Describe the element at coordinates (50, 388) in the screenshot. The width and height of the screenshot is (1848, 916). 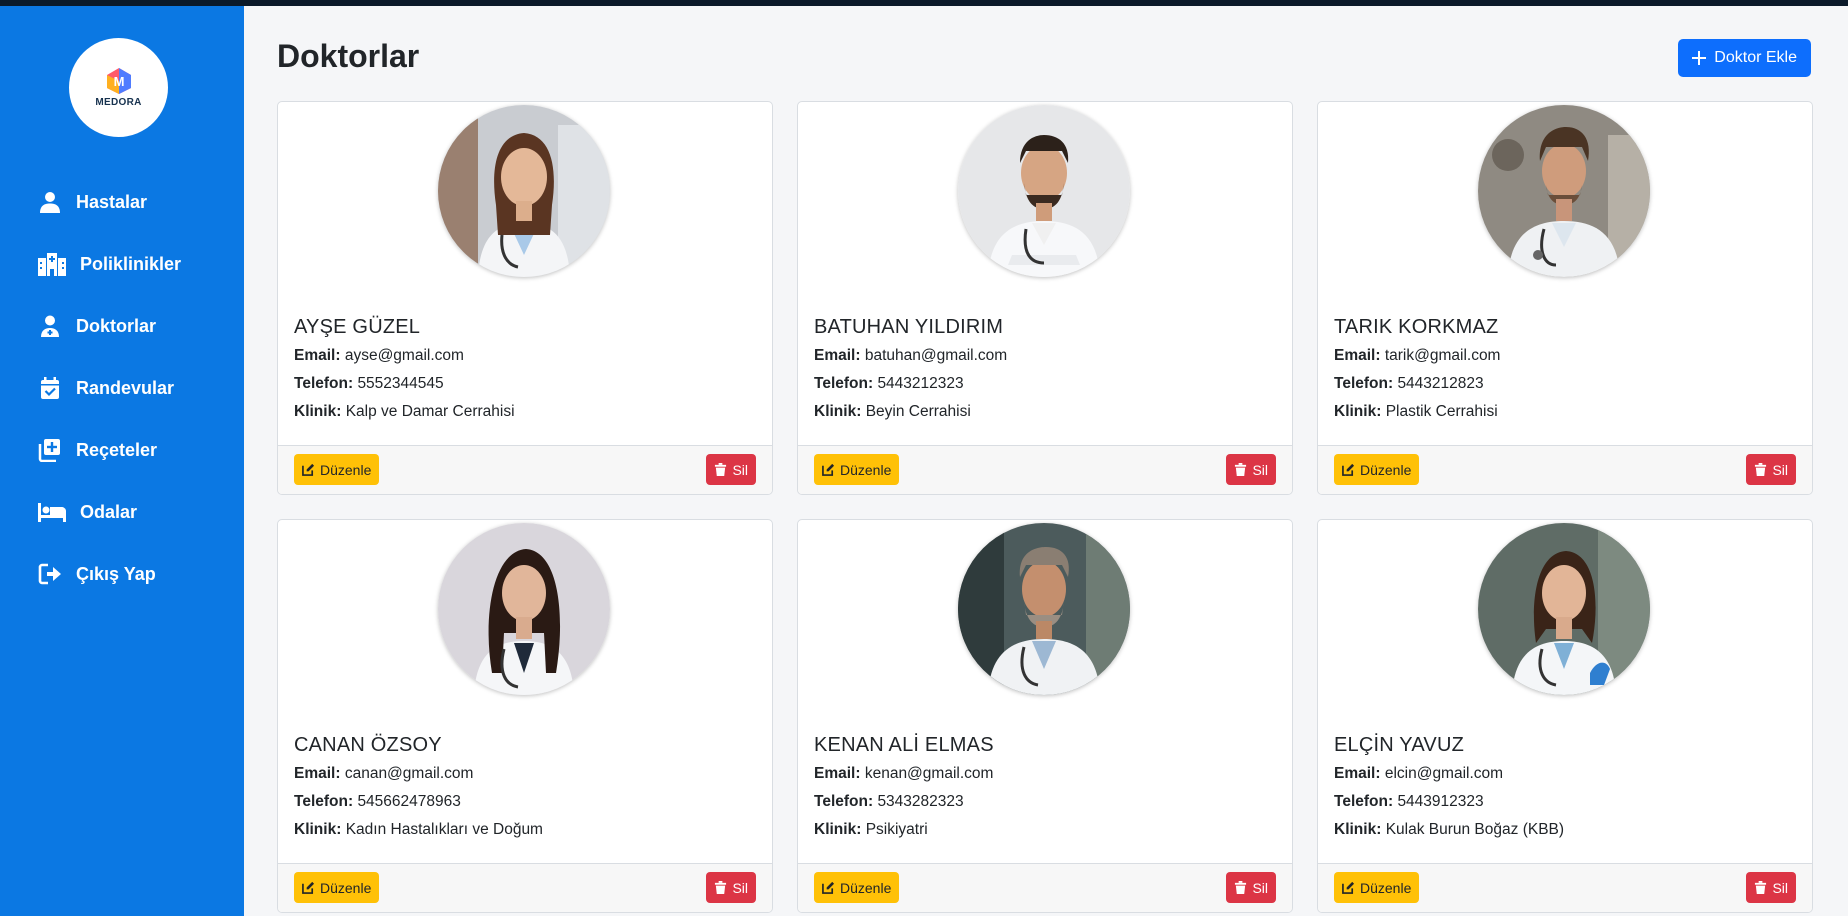
I see `calendar-check-icon` at that location.